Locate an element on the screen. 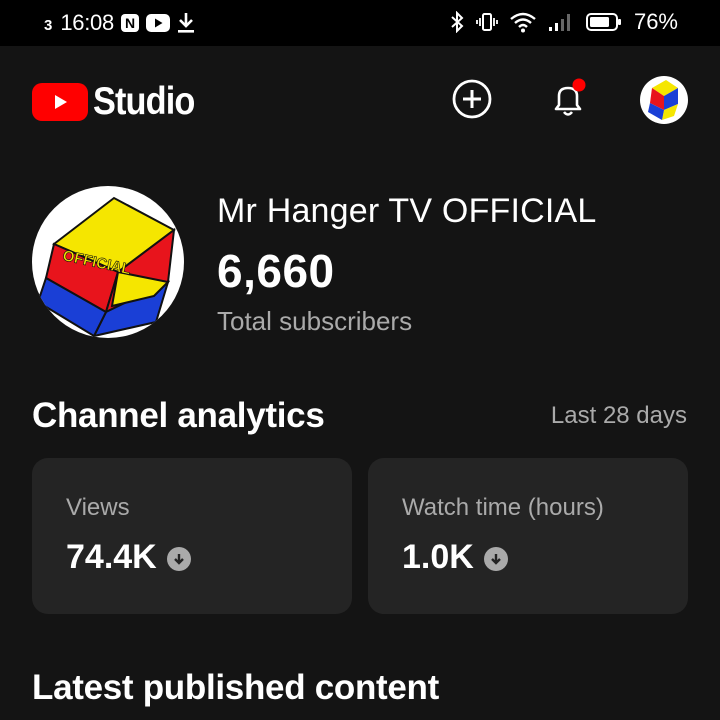 The width and height of the screenshot is (720, 720). svg-text: N is located at coordinates (130, 23).